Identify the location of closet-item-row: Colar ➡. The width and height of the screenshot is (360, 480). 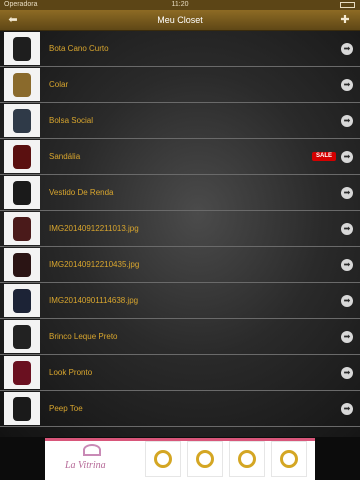
(180, 85).